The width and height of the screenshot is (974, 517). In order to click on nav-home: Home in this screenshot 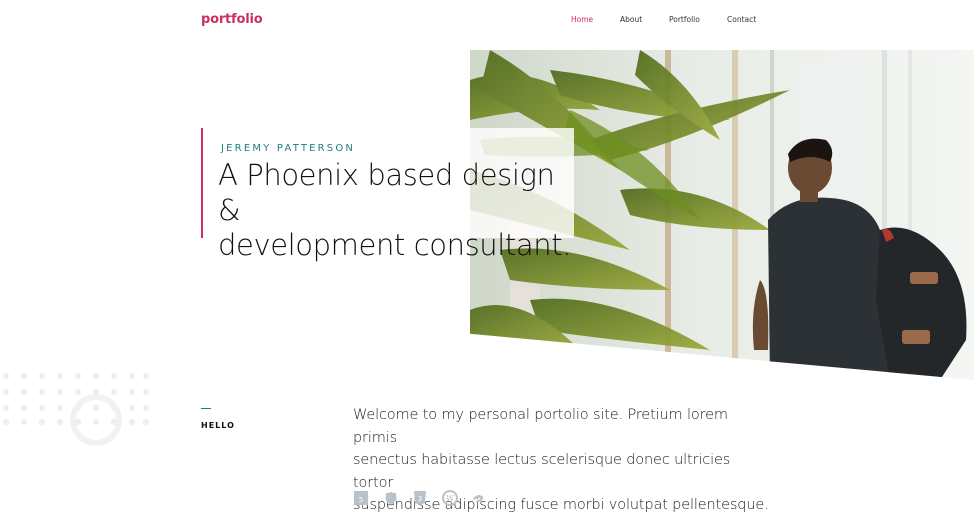, I will do `click(595, 19)`.